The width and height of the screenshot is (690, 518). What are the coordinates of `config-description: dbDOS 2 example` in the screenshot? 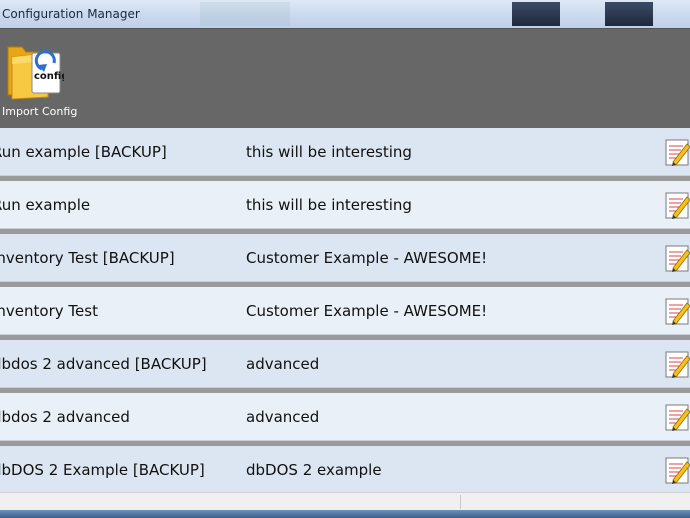 It's located at (314, 470).